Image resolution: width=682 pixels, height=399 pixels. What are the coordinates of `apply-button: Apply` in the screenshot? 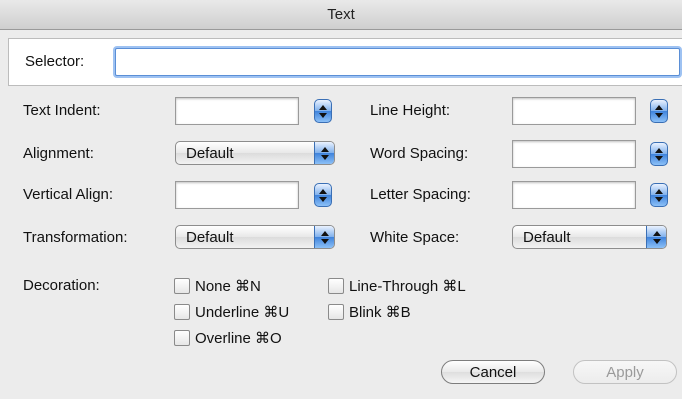 It's located at (625, 372).